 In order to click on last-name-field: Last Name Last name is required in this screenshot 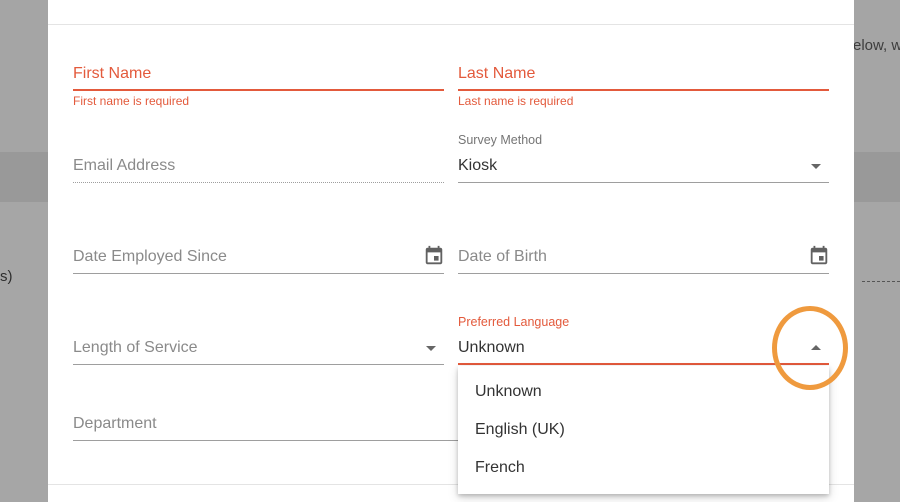, I will do `click(643, 86)`.